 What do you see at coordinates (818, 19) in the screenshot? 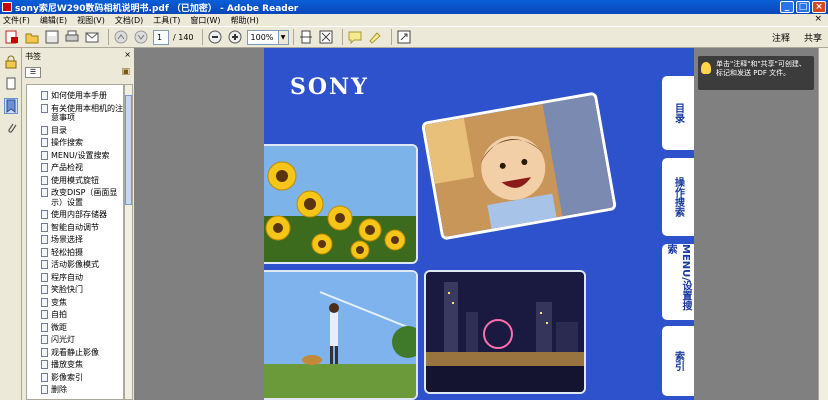
I see `document-close-button: ×` at bounding box center [818, 19].